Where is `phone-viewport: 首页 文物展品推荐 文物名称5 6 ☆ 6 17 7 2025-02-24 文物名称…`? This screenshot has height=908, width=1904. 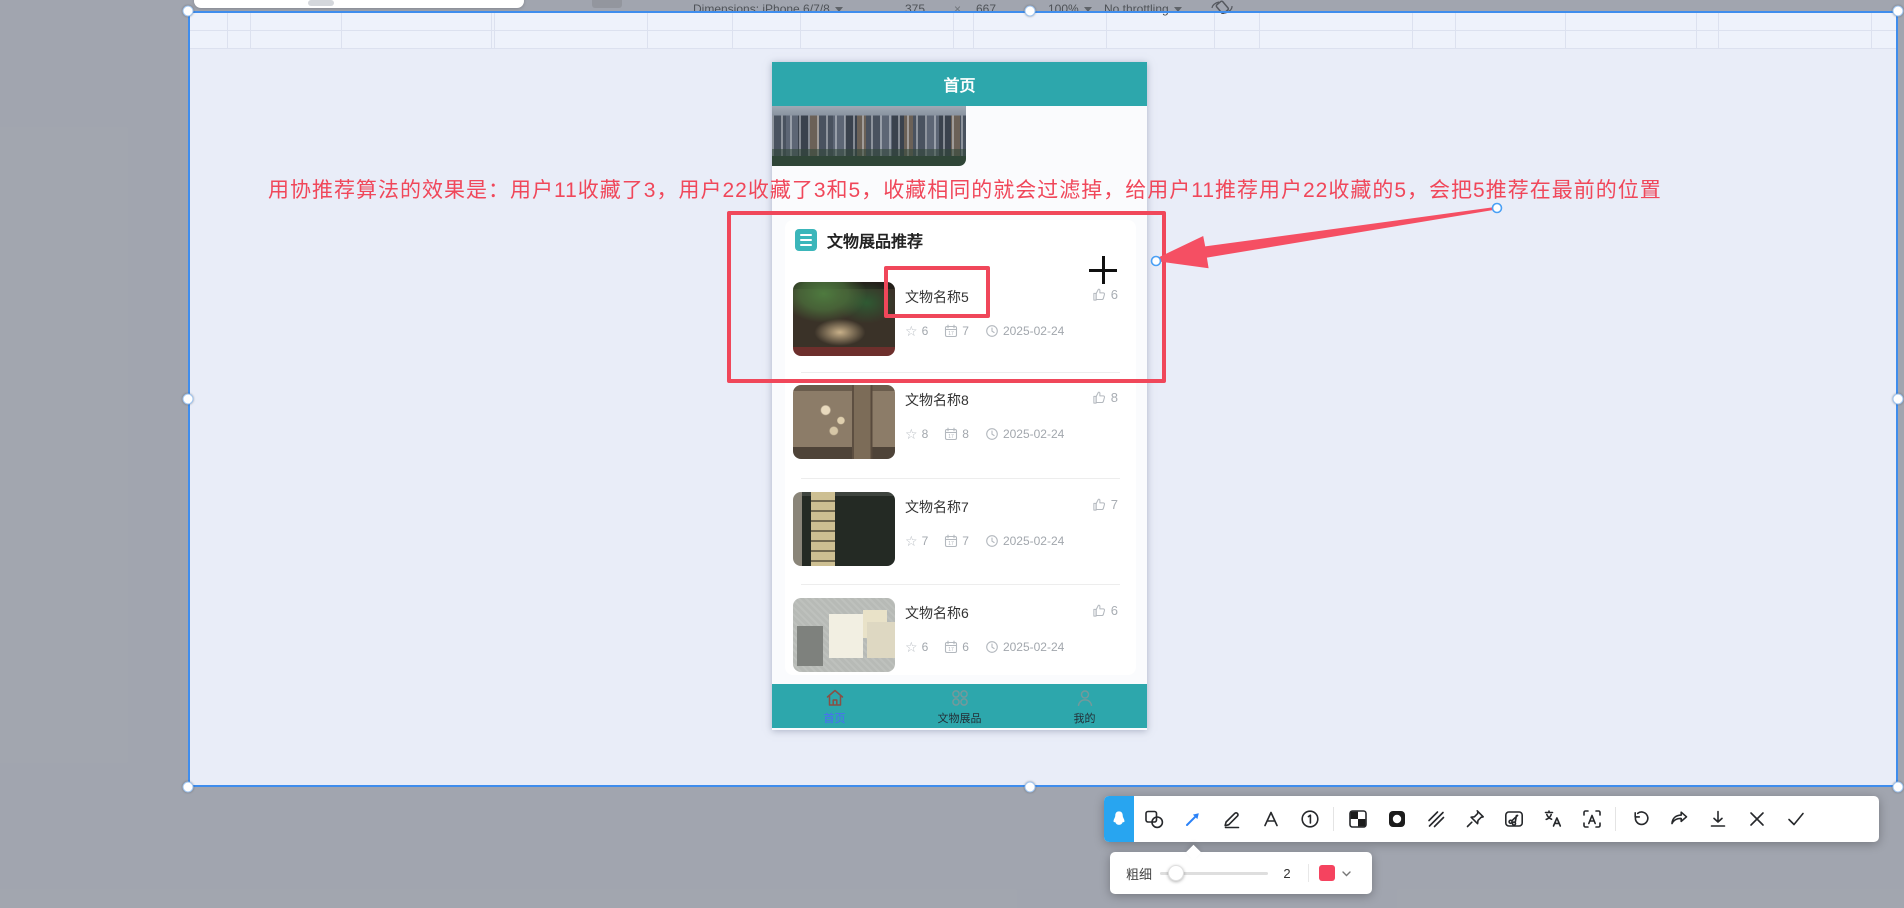 phone-viewport: 首页 文物展品推荐 文物名称5 6 ☆ 6 17 7 2025-02-24 文物名称… is located at coordinates (959, 396).